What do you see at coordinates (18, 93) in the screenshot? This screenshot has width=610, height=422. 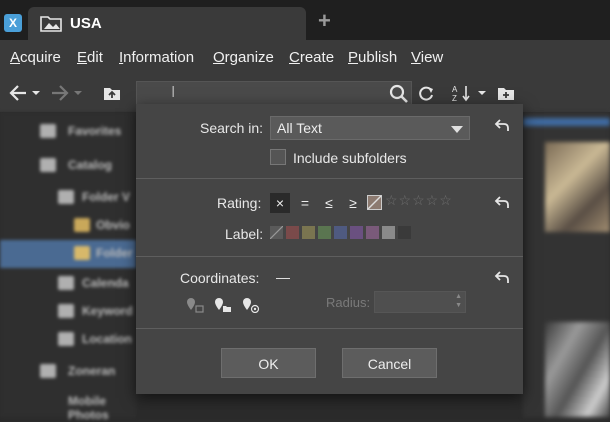 I see `arrow-left-icon` at bounding box center [18, 93].